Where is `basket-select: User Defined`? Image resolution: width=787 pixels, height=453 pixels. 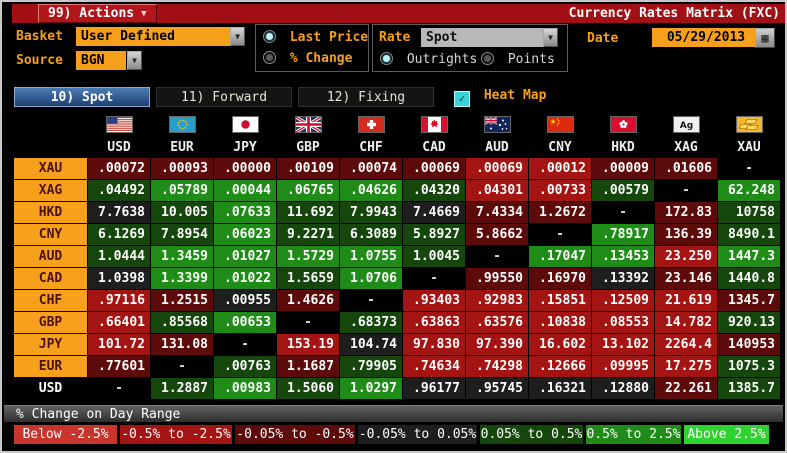 basket-select: User Defined is located at coordinates (155, 36).